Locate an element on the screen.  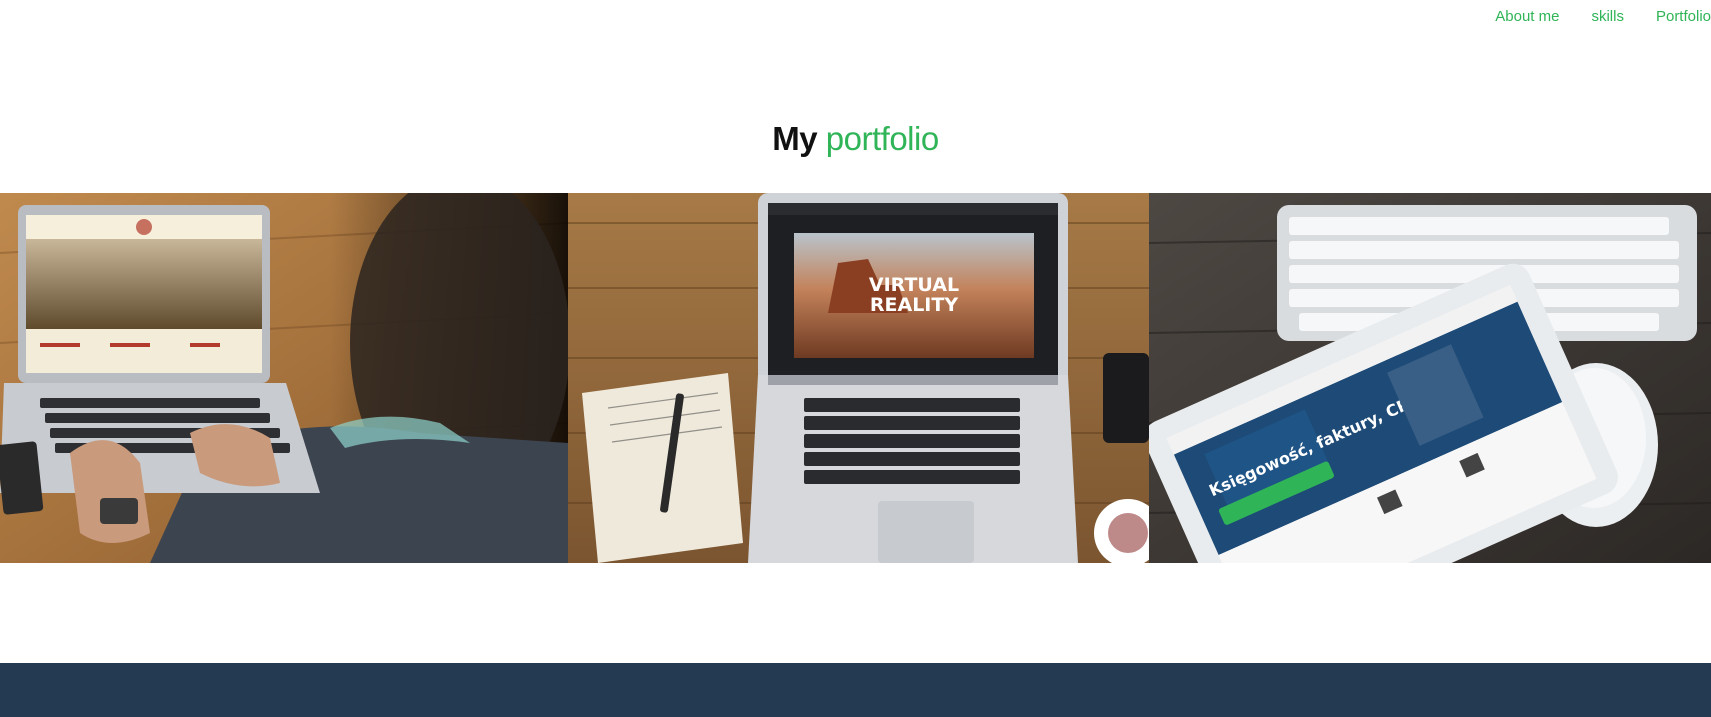
nav-link-about-me: About me is located at coordinates (1527, 17).